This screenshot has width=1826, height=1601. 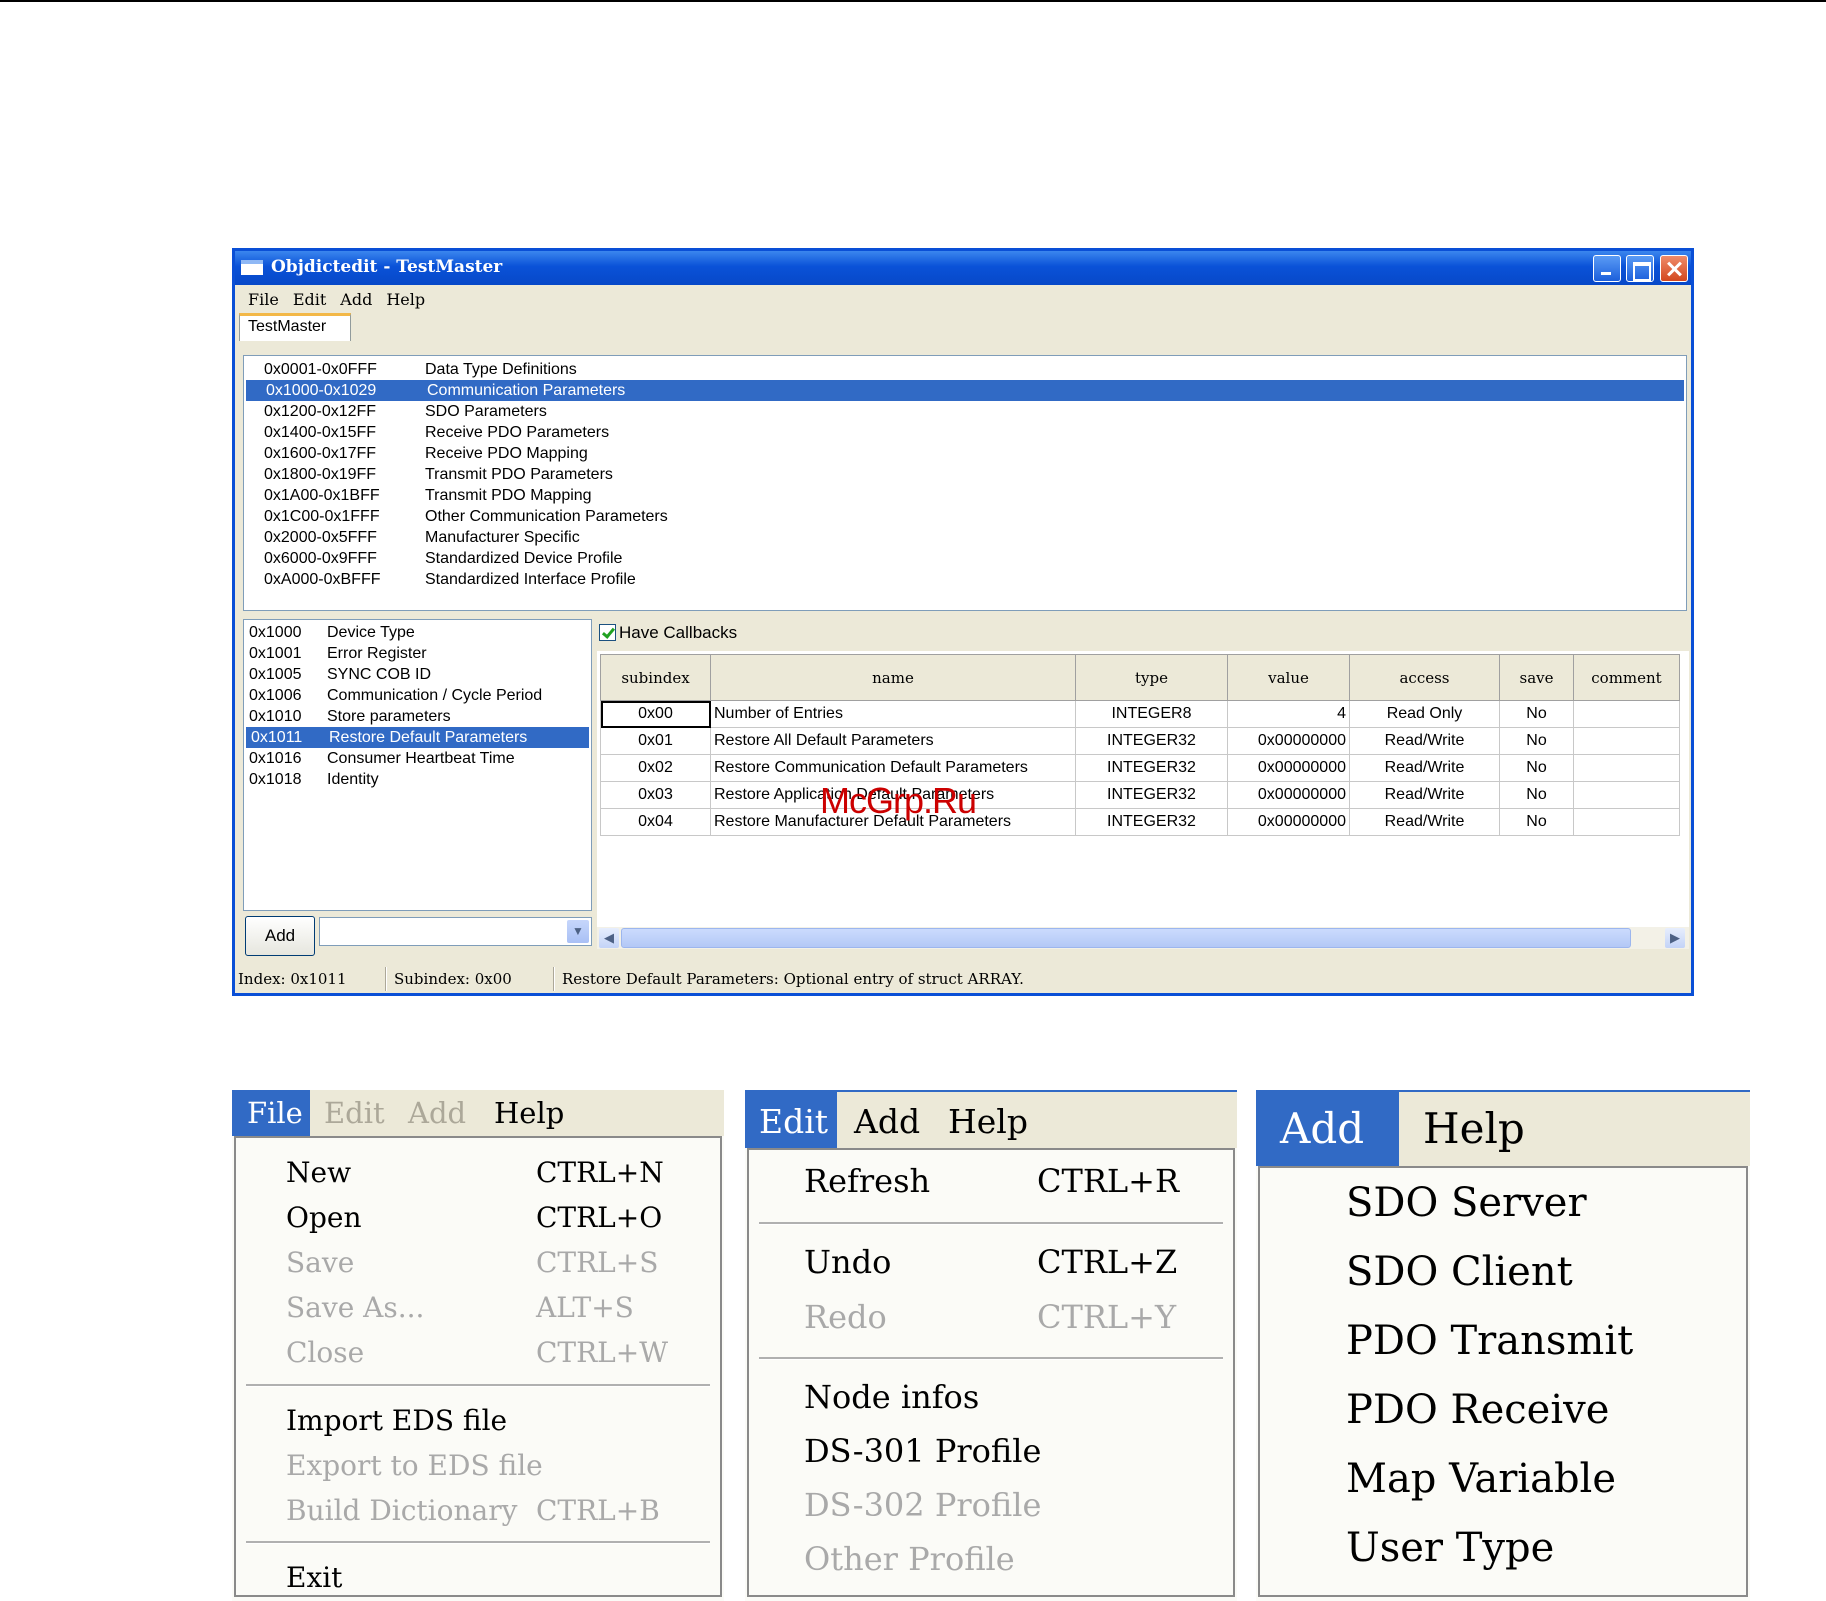 I want to click on chevron-down-icon: ▼, so click(x=578, y=931).